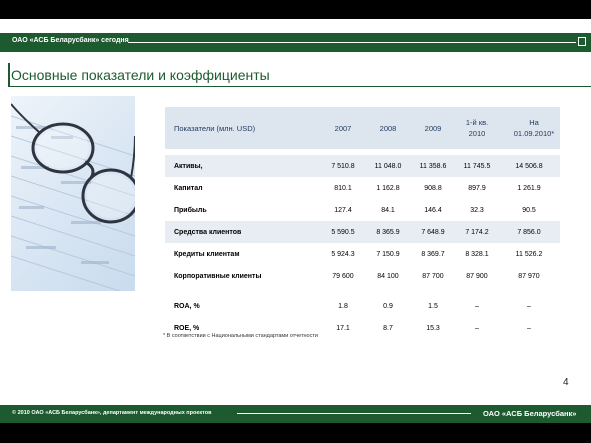 The image size is (591, 443). Describe the element at coordinates (190, 210) in the screenshot. I see `row-label: Прибыль` at that location.